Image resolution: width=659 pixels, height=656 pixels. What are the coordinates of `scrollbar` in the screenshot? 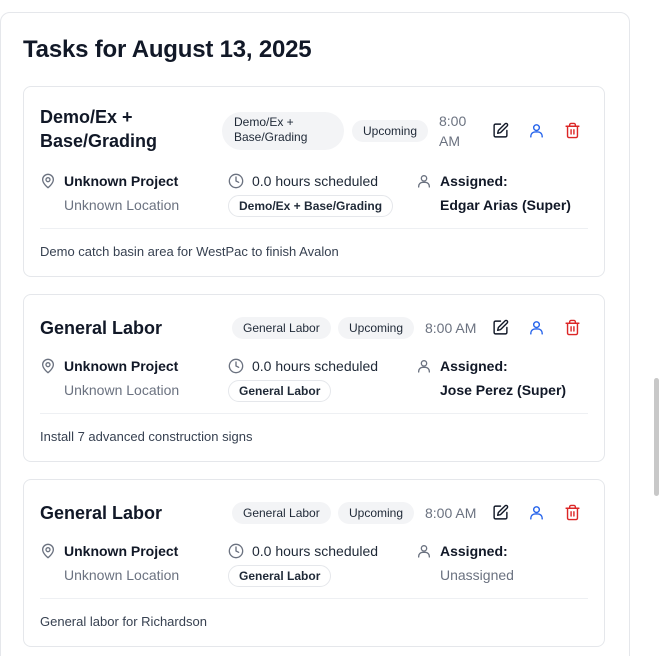 It's located at (656, 437).